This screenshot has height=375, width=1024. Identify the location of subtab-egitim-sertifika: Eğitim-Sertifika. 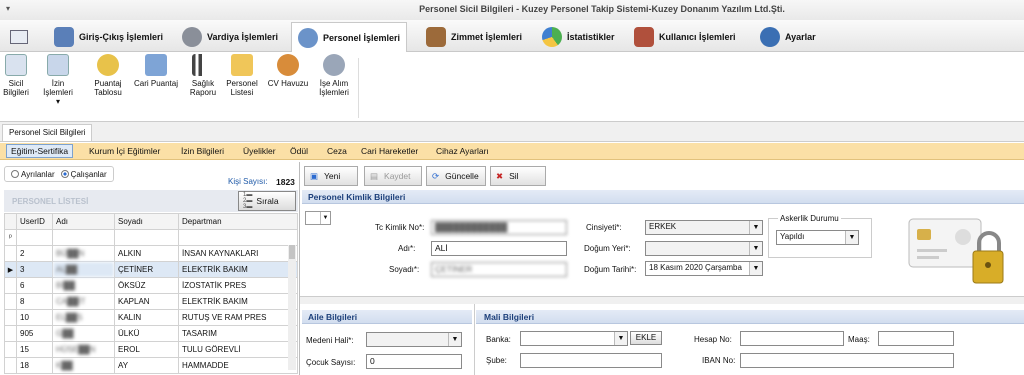
(40, 151).